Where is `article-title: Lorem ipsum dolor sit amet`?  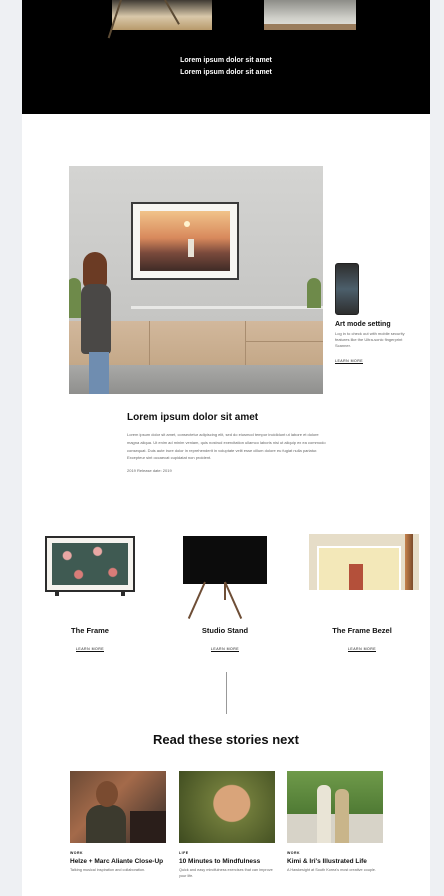
article-title: Lorem ipsum dolor sit amet is located at coordinates (193, 417).